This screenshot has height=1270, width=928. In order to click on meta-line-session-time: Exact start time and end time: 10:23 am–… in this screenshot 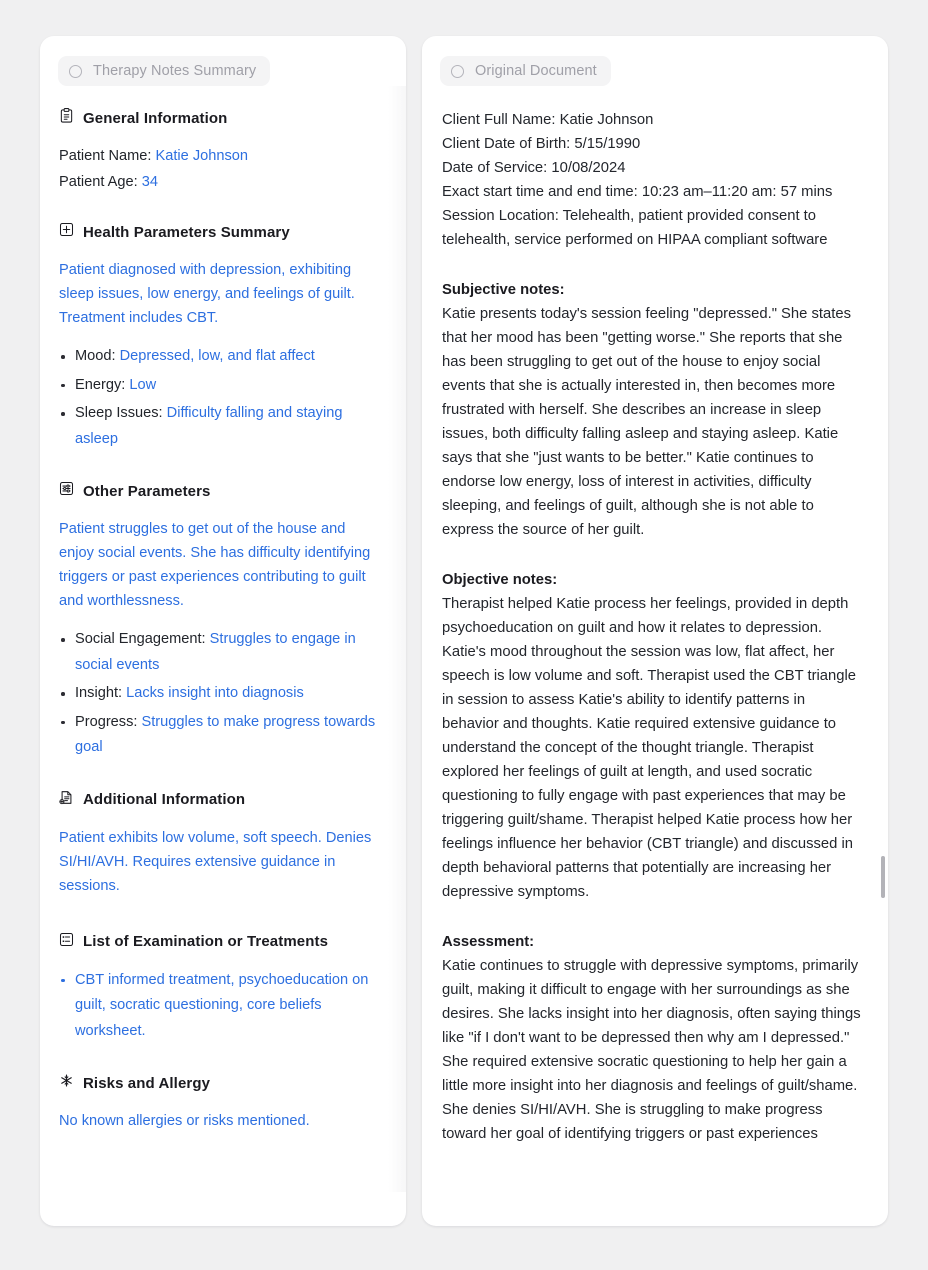, I will do `click(637, 192)`.